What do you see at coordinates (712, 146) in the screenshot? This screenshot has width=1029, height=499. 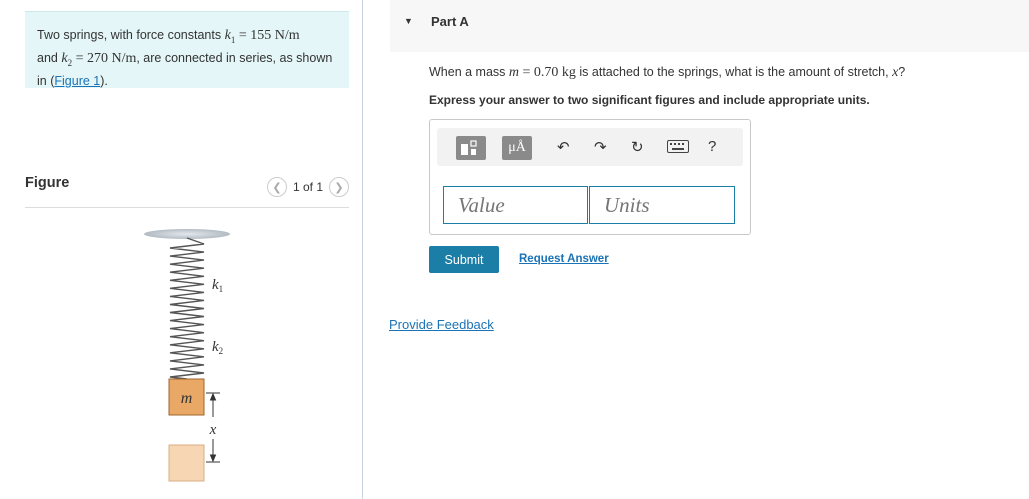 I see `help-icon: ?` at bounding box center [712, 146].